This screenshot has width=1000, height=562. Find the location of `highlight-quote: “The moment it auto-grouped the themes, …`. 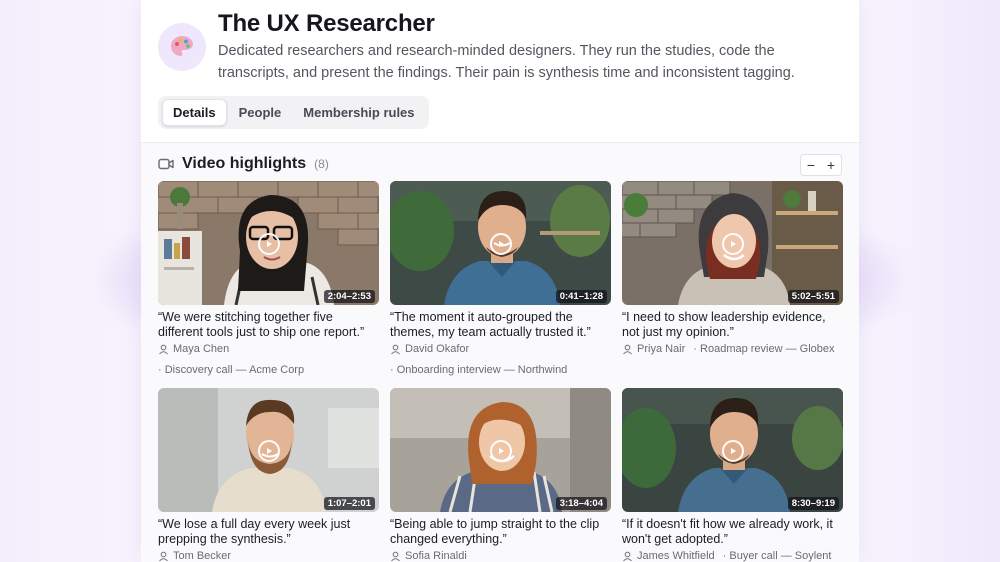

highlight-quote: “The moment it auto-grouped the themes, … is located at coordinates (490, 324).